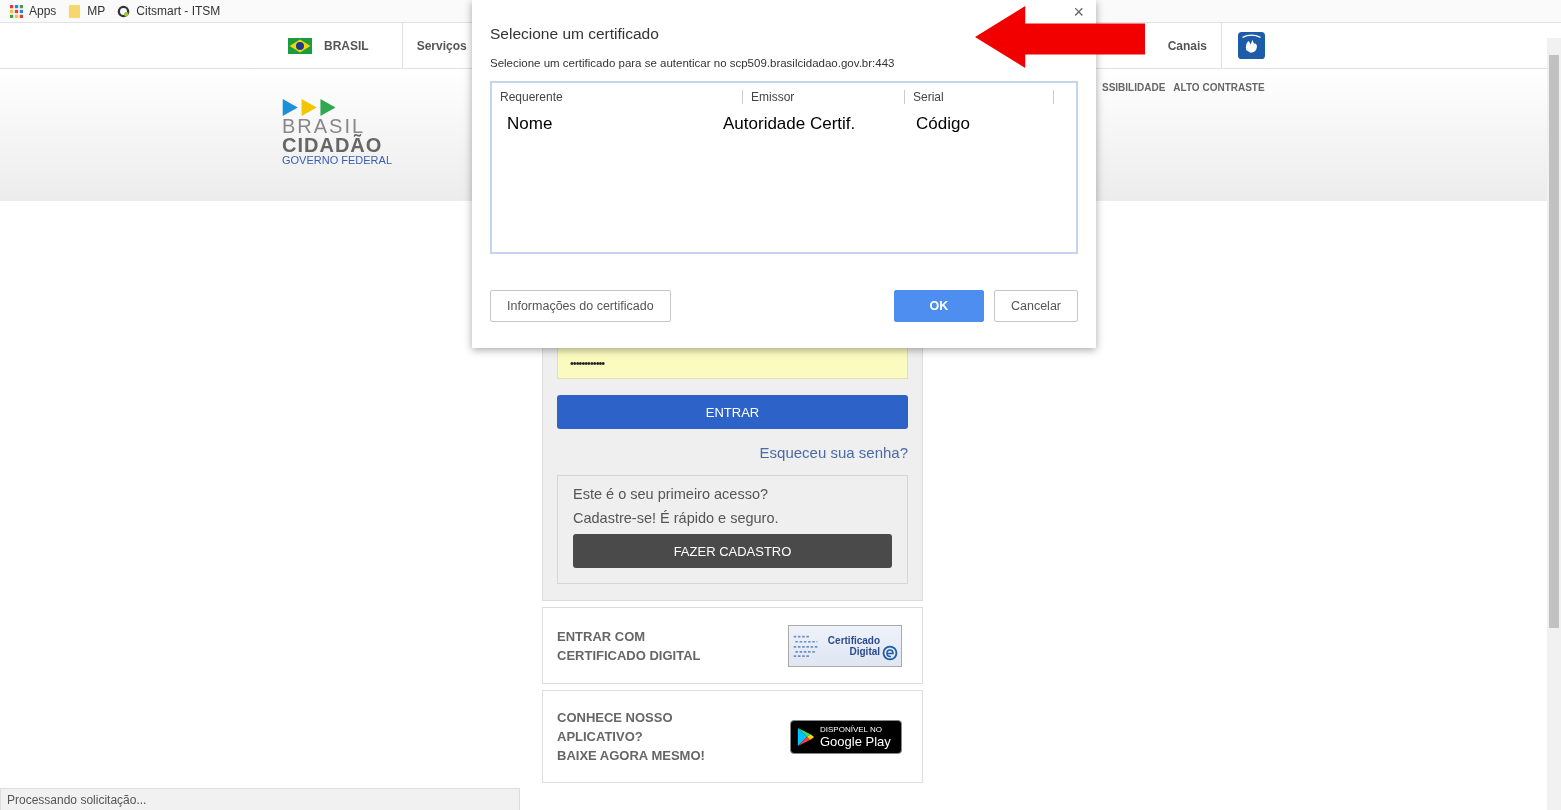  Describe the element at coordinates (676, 518) in the screenshot. I see `signup-text: Cadastre-se! É rápido e seguro.` at that location.